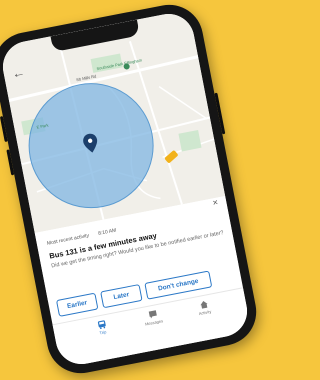  What do you see at coordinates (152, 314) in the screenshot?
I see `message-icon` at bounding box center [152, 314].